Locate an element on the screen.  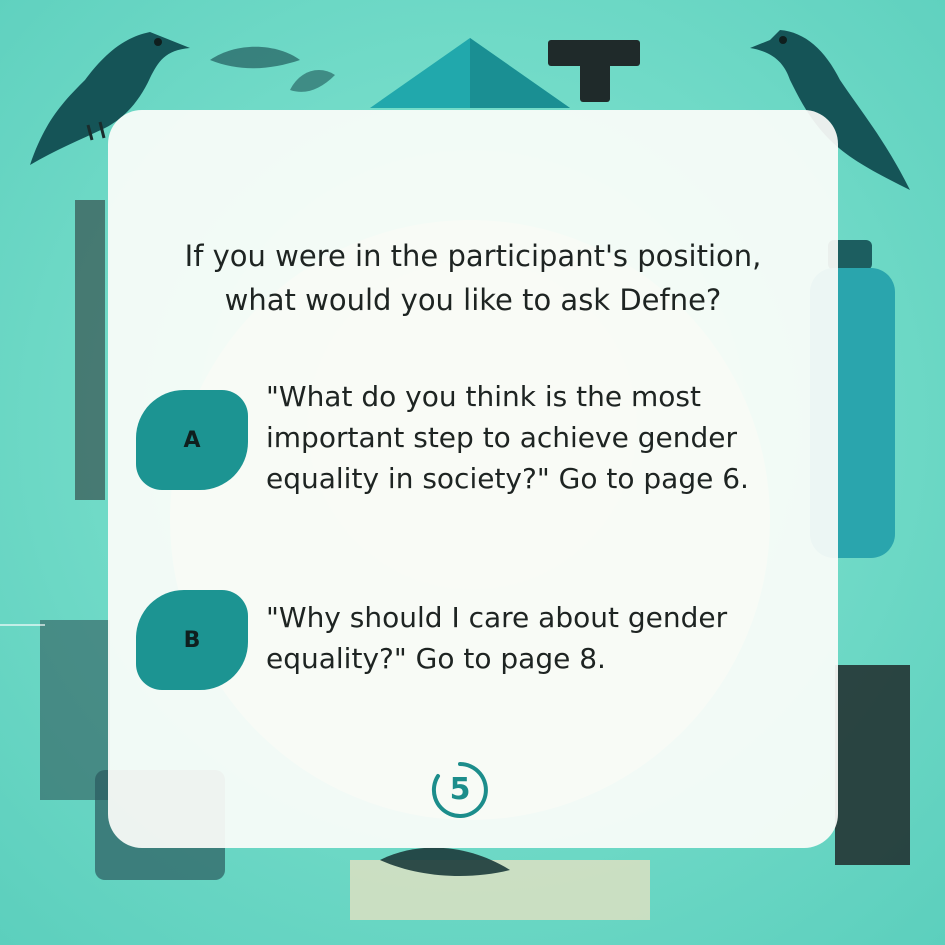
page-number: 5 is located at coordinates (460, 789).